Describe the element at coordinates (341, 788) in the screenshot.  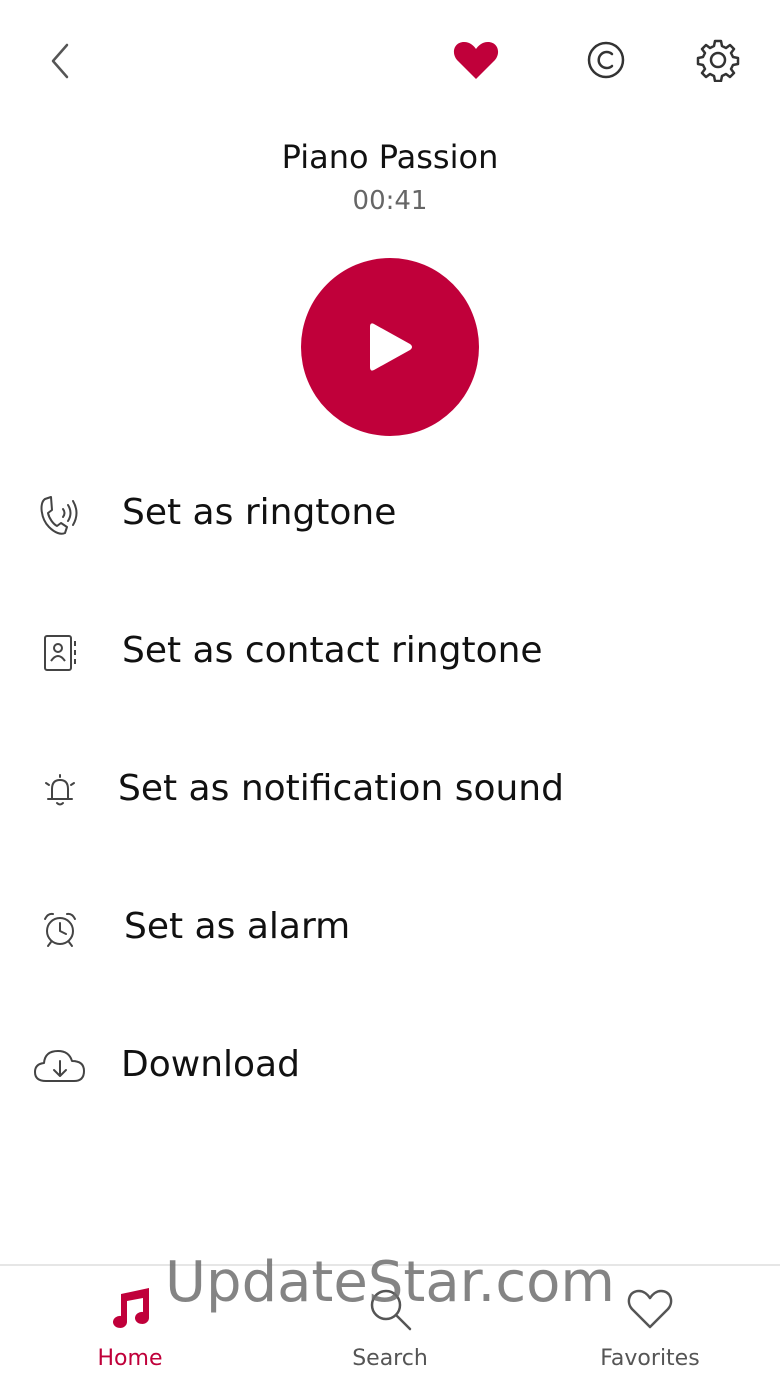
I see `set-as-notification-sound-label: Set as notification sound` at that location.